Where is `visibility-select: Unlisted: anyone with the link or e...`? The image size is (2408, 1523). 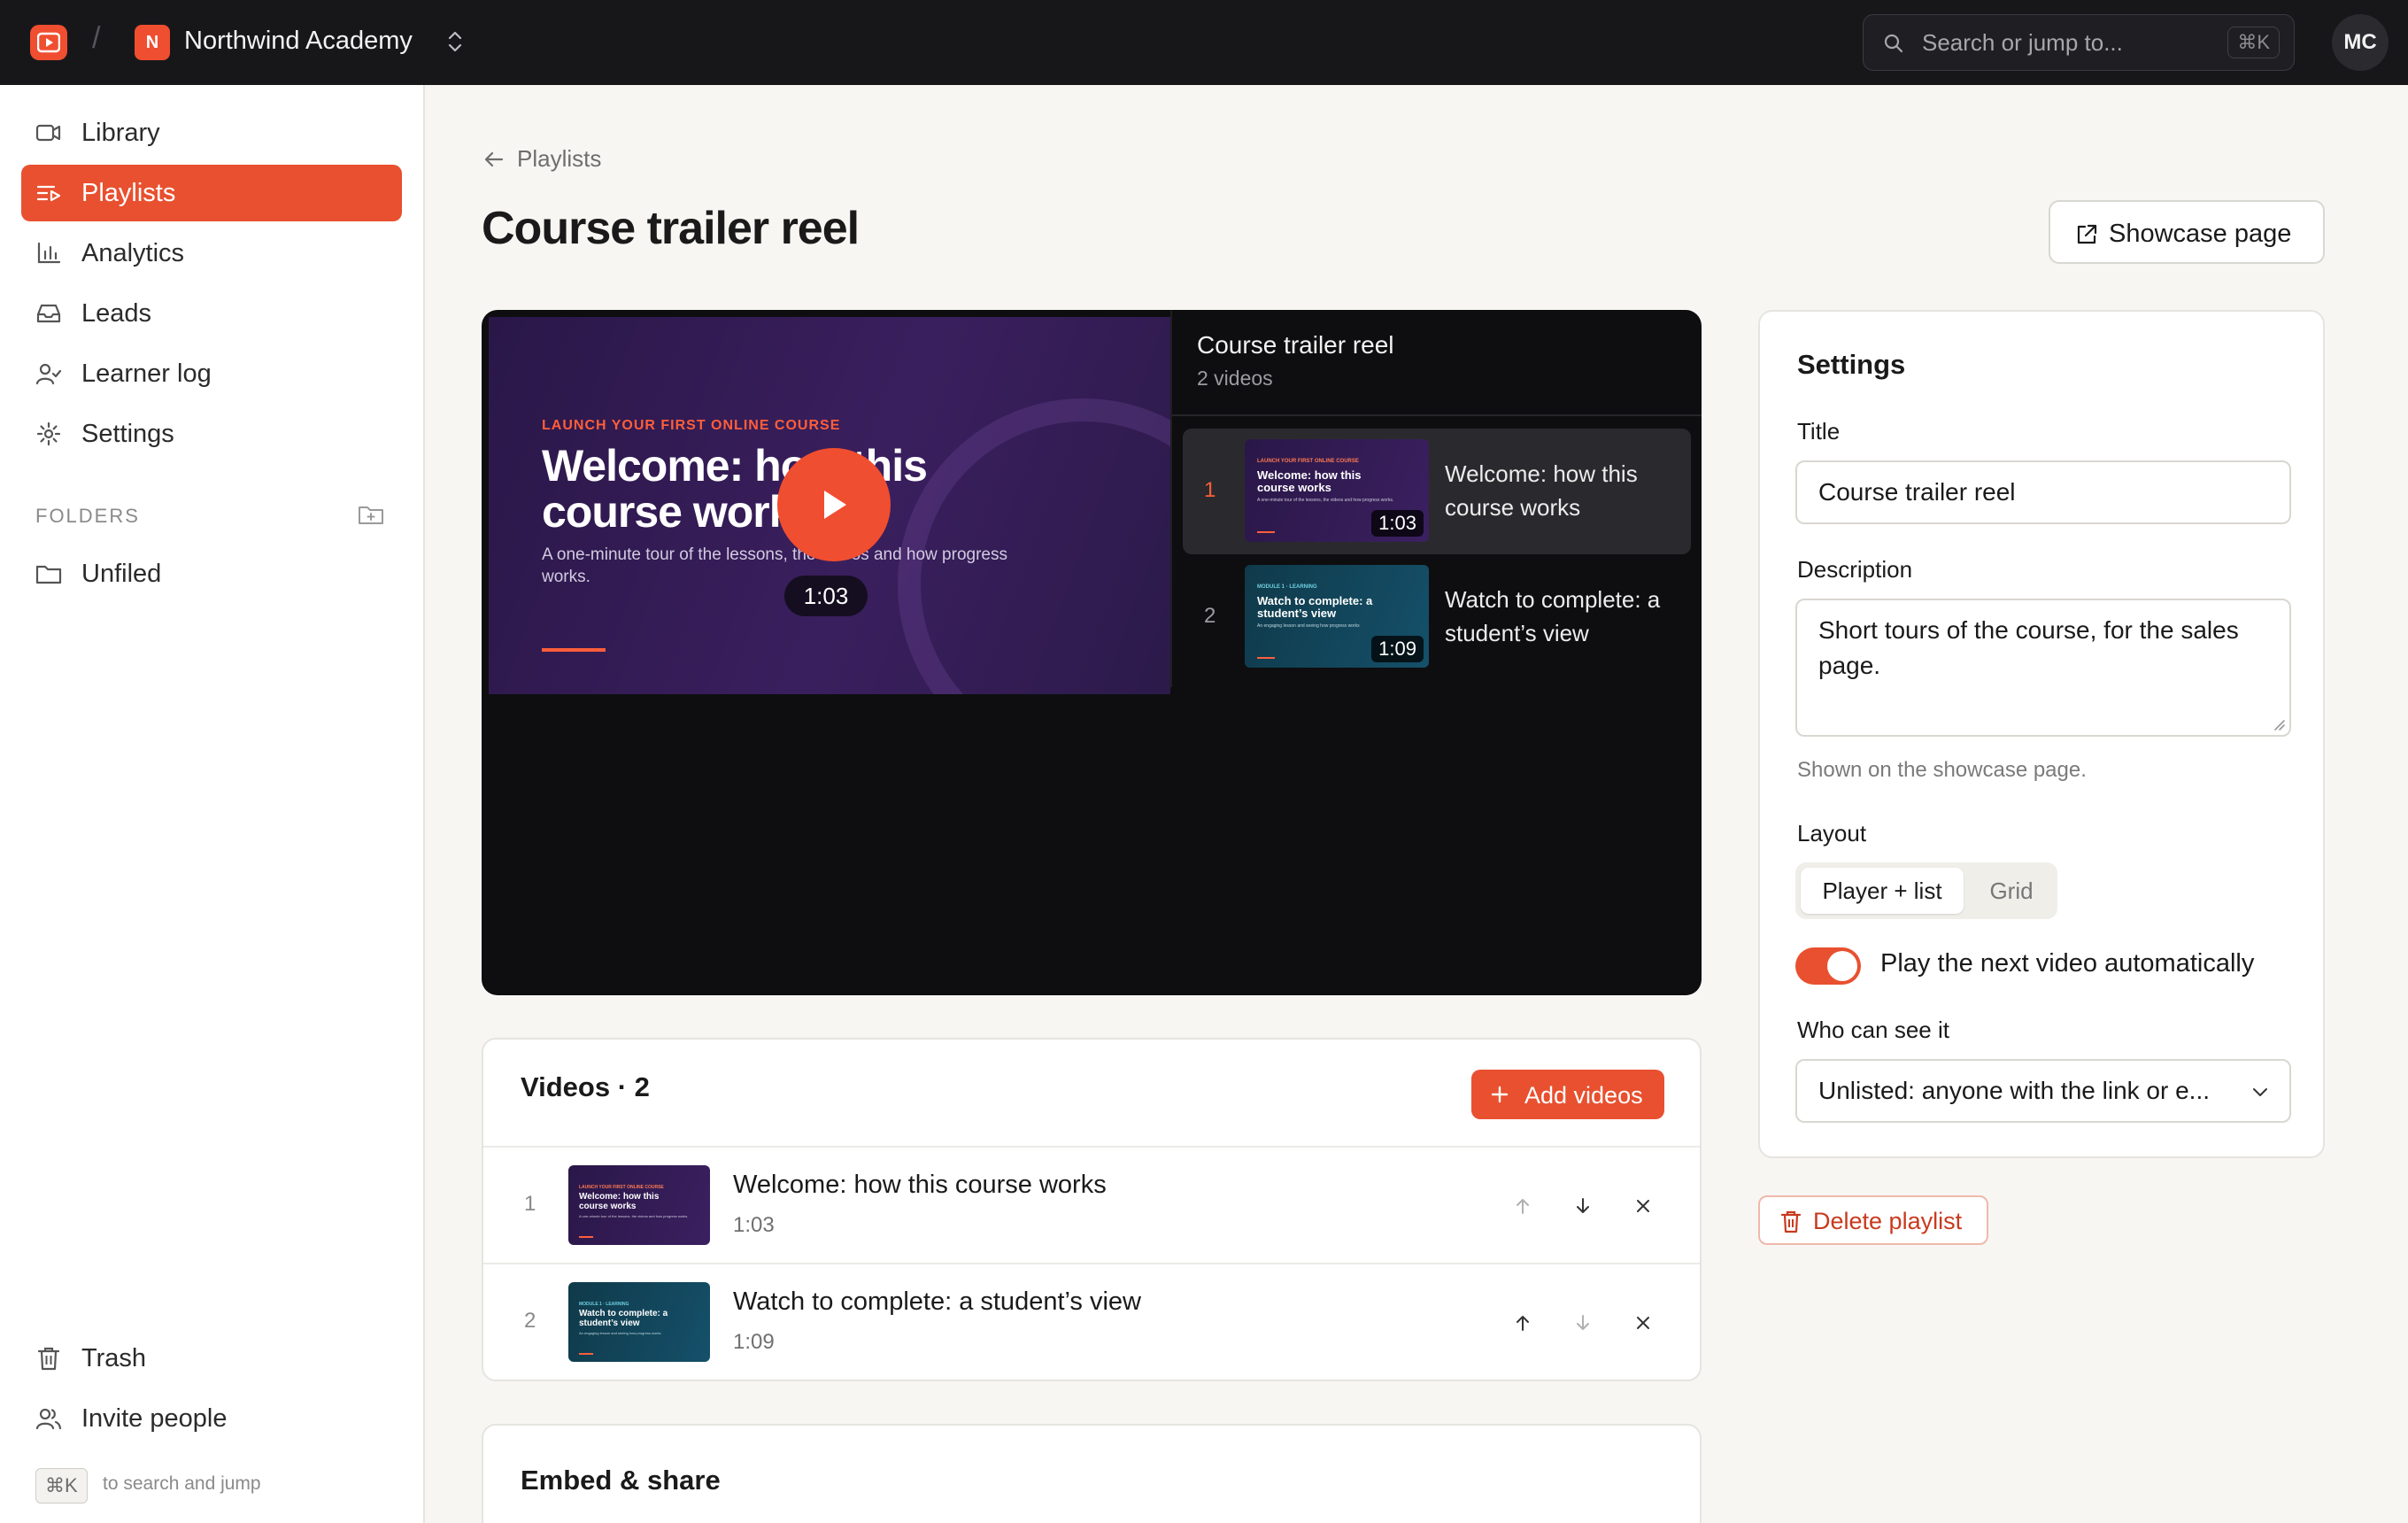 visibility-select: Unlisted: anyone with the link or e... is located at coordinates (2043, 1091).